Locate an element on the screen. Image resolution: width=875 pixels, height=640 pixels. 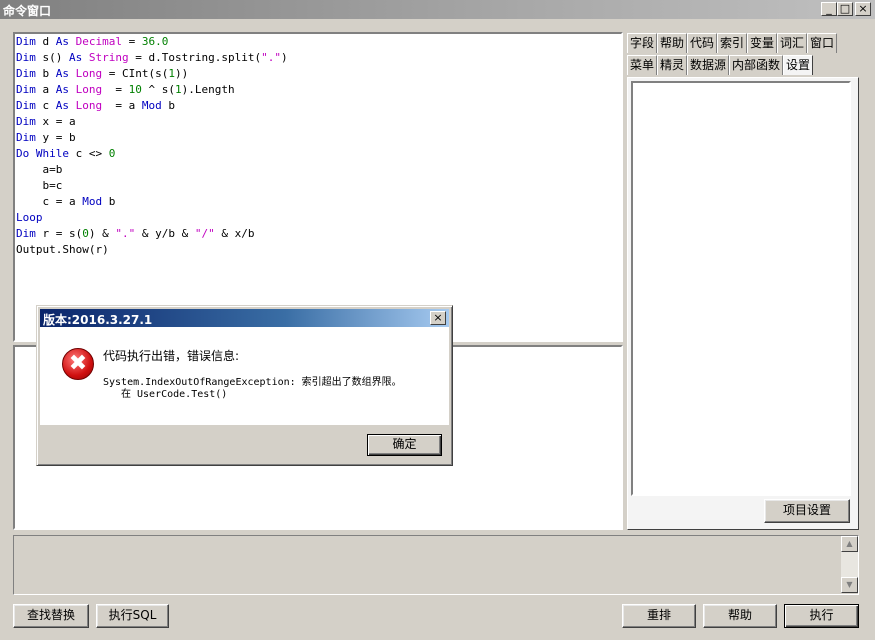
error-icon: ✖ is located at coordinates (78, 364).